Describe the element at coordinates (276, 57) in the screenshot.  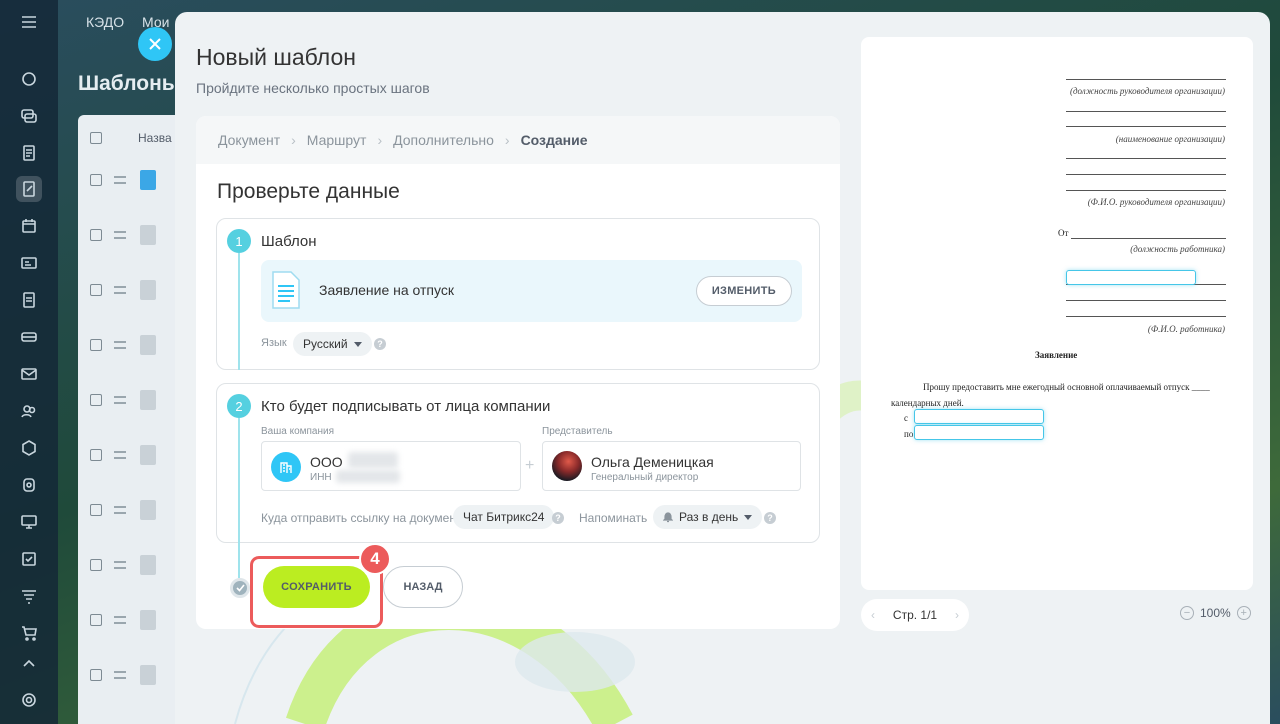
I see `slider-title: Новый шаблон` at that location.